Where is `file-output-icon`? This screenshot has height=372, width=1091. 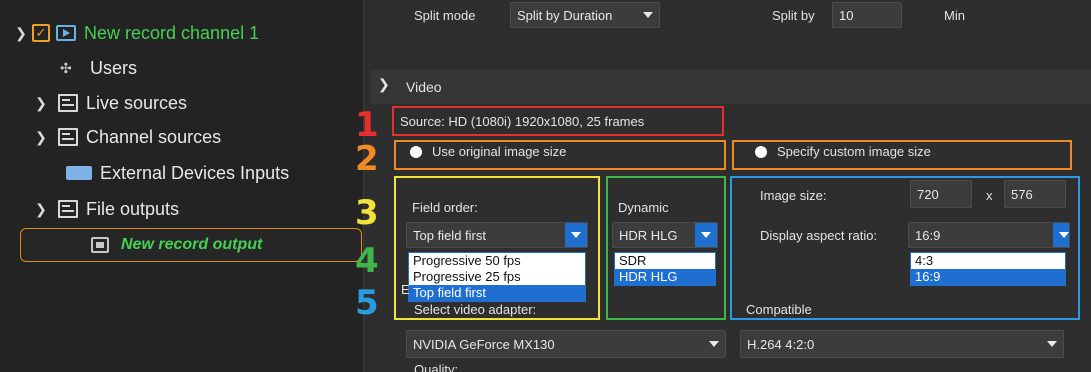
file-output-icon is located at coordinates (68, 209).